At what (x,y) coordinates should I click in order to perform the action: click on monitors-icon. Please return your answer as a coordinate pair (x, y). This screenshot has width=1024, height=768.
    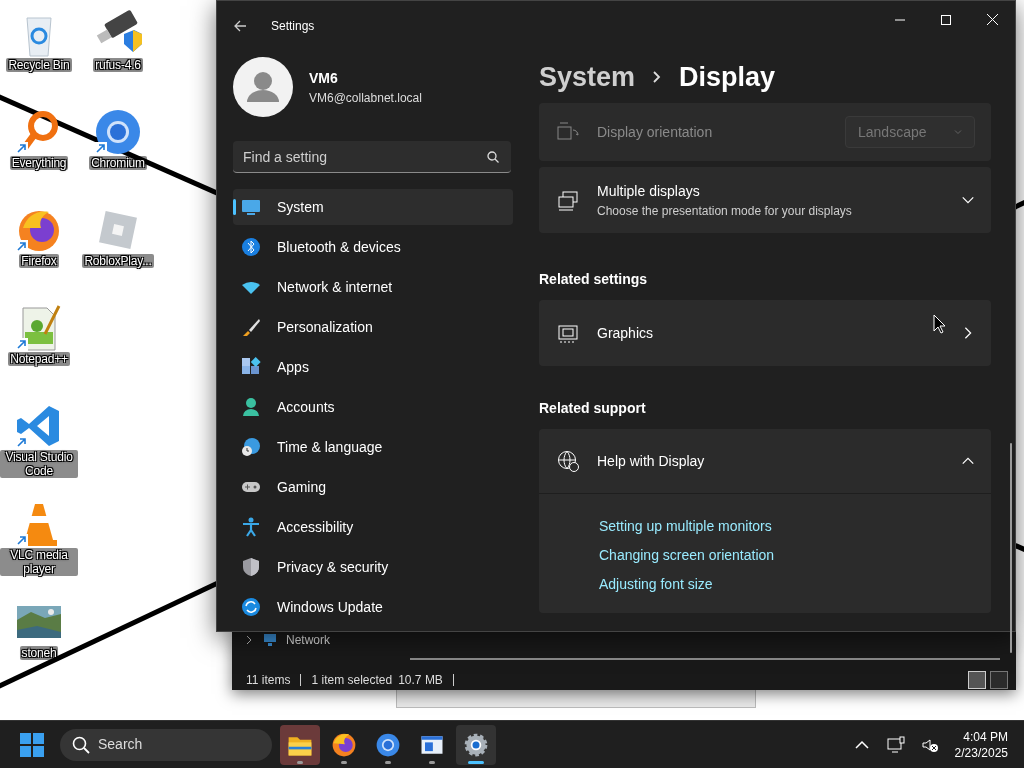
    Looking at the image, I should click on (568, 200).